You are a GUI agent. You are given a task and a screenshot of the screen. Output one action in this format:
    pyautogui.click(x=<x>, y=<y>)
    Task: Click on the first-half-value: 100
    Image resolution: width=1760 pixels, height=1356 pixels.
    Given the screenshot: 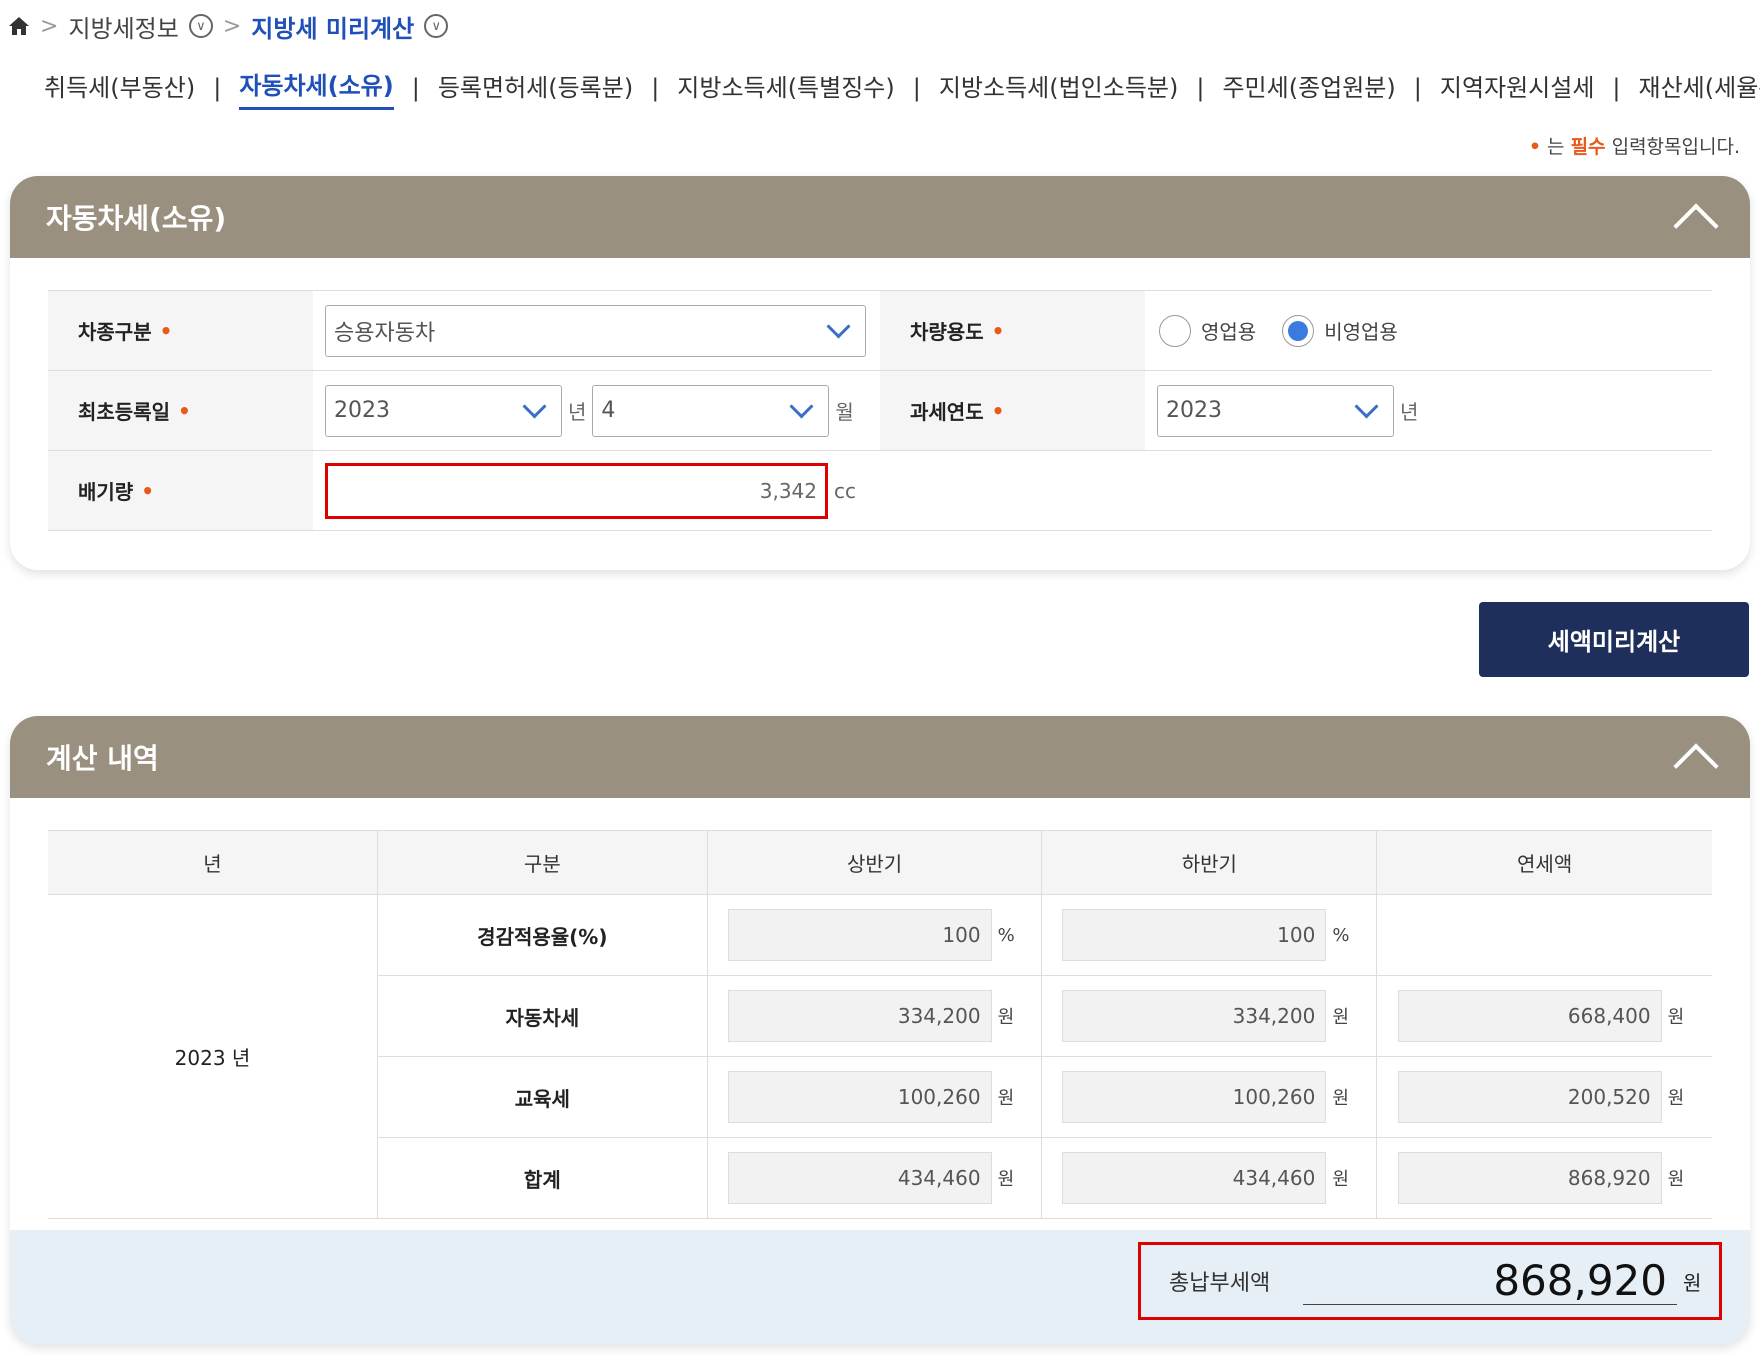 What is the action you would take?
    pyautogui.click(x=859, y=935)
    